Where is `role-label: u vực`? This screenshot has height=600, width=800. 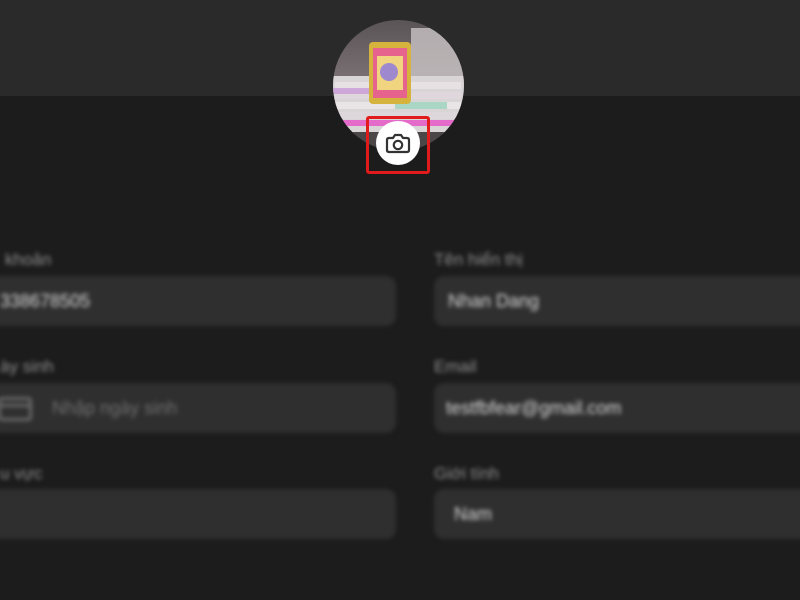
role-label: u vực is located at coordinates (21, 473).